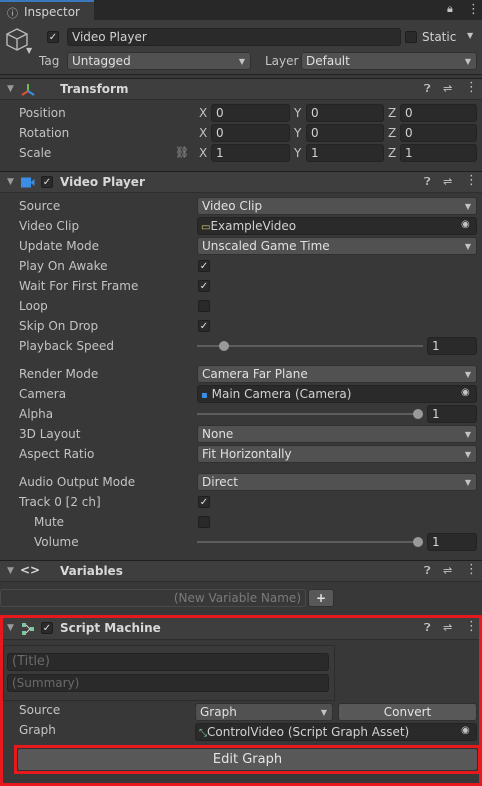 The width and height of the screenshot is (482, 786). I want to click on sm-source-dropdown: Graph ▼, so click(264, 712).